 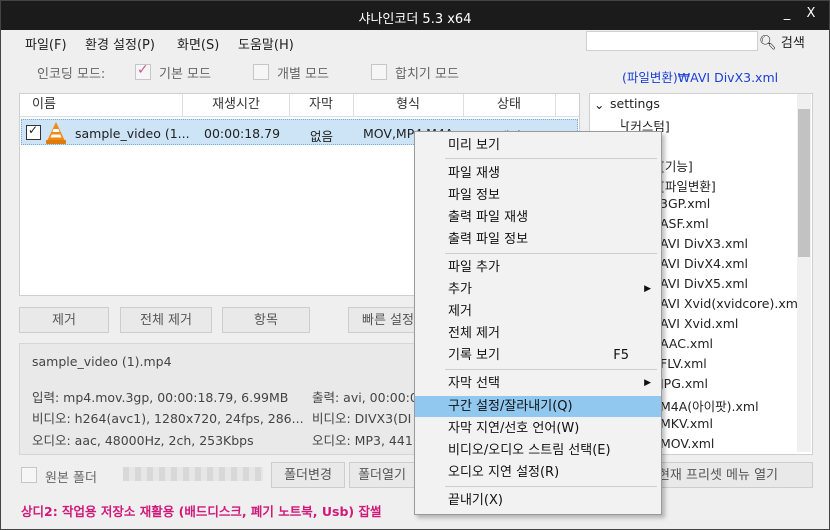 What do you see at coordinates (538, 173) in the screenshot?
I see `menu-item-play-file: 파일 재생` at bounding box center [538, 173].